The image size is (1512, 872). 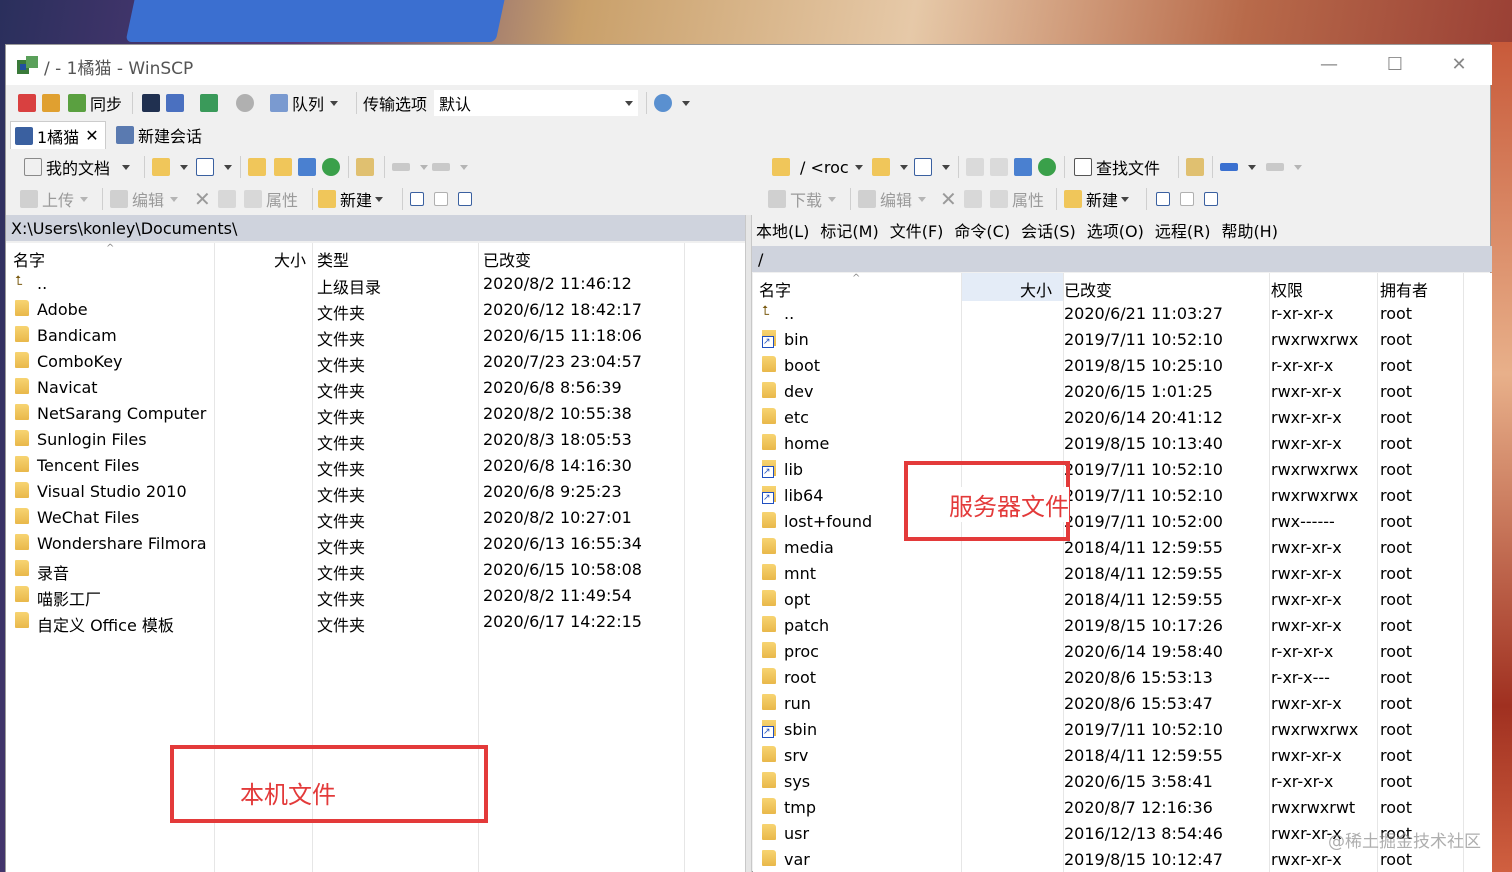 I want to click on minimize-button: —, so click(x=1329, y=65).